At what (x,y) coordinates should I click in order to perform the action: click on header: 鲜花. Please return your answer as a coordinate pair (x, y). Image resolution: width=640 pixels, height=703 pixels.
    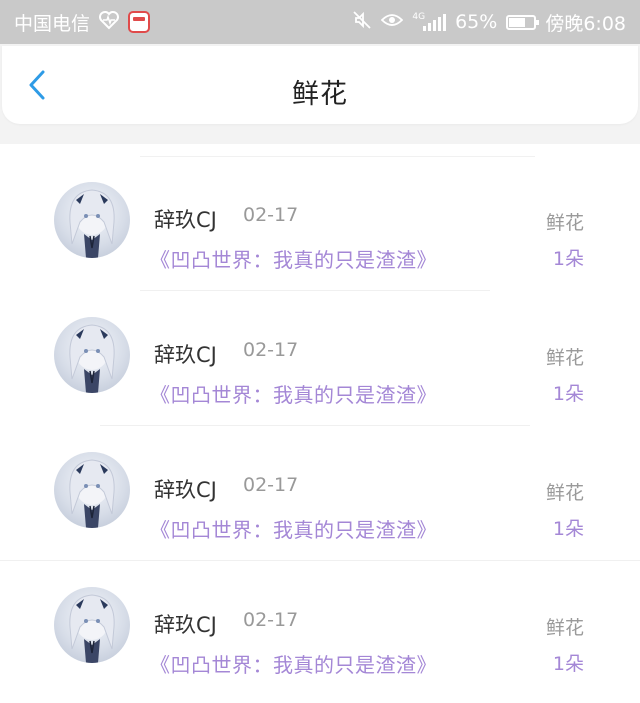
    Looking at the image, I should click on (320, 94).